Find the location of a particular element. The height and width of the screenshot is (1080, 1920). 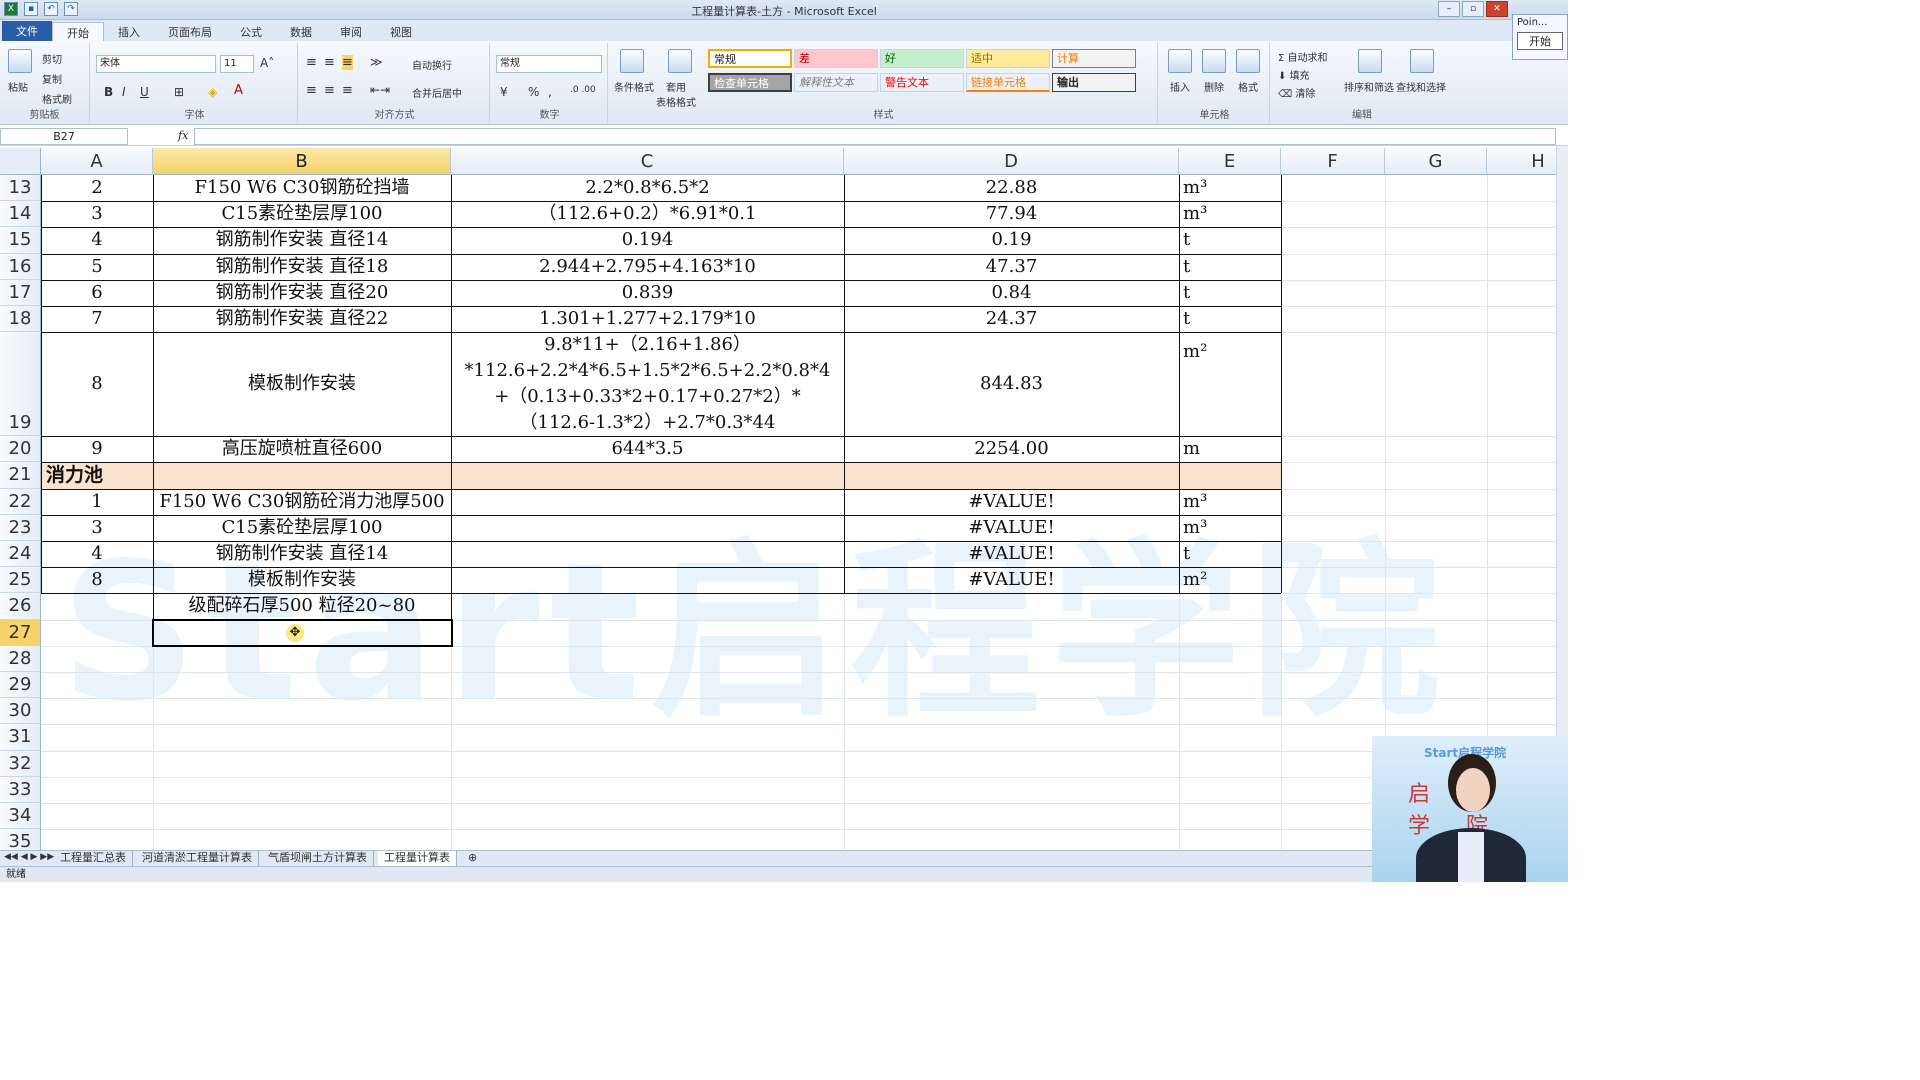

binoculars-icon is located at coordinates (1422, 61).